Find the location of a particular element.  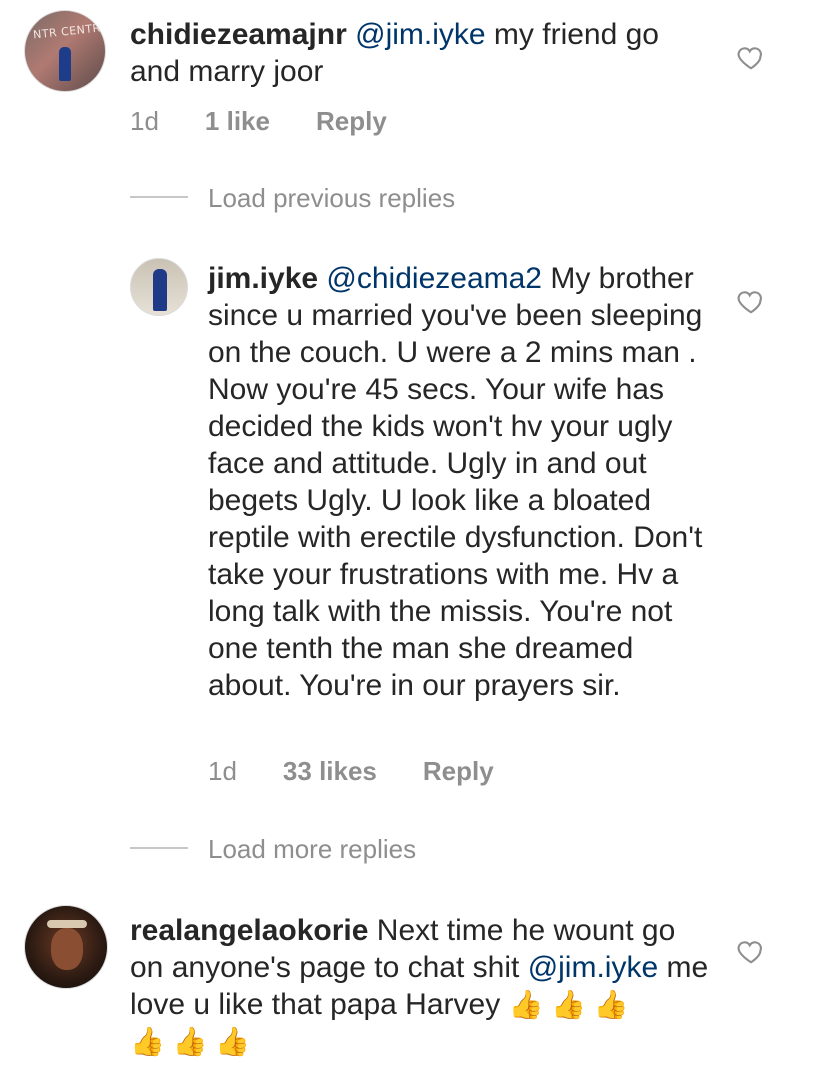

load-more-replies-button: Load more replies is located at coordinates (312, 849).